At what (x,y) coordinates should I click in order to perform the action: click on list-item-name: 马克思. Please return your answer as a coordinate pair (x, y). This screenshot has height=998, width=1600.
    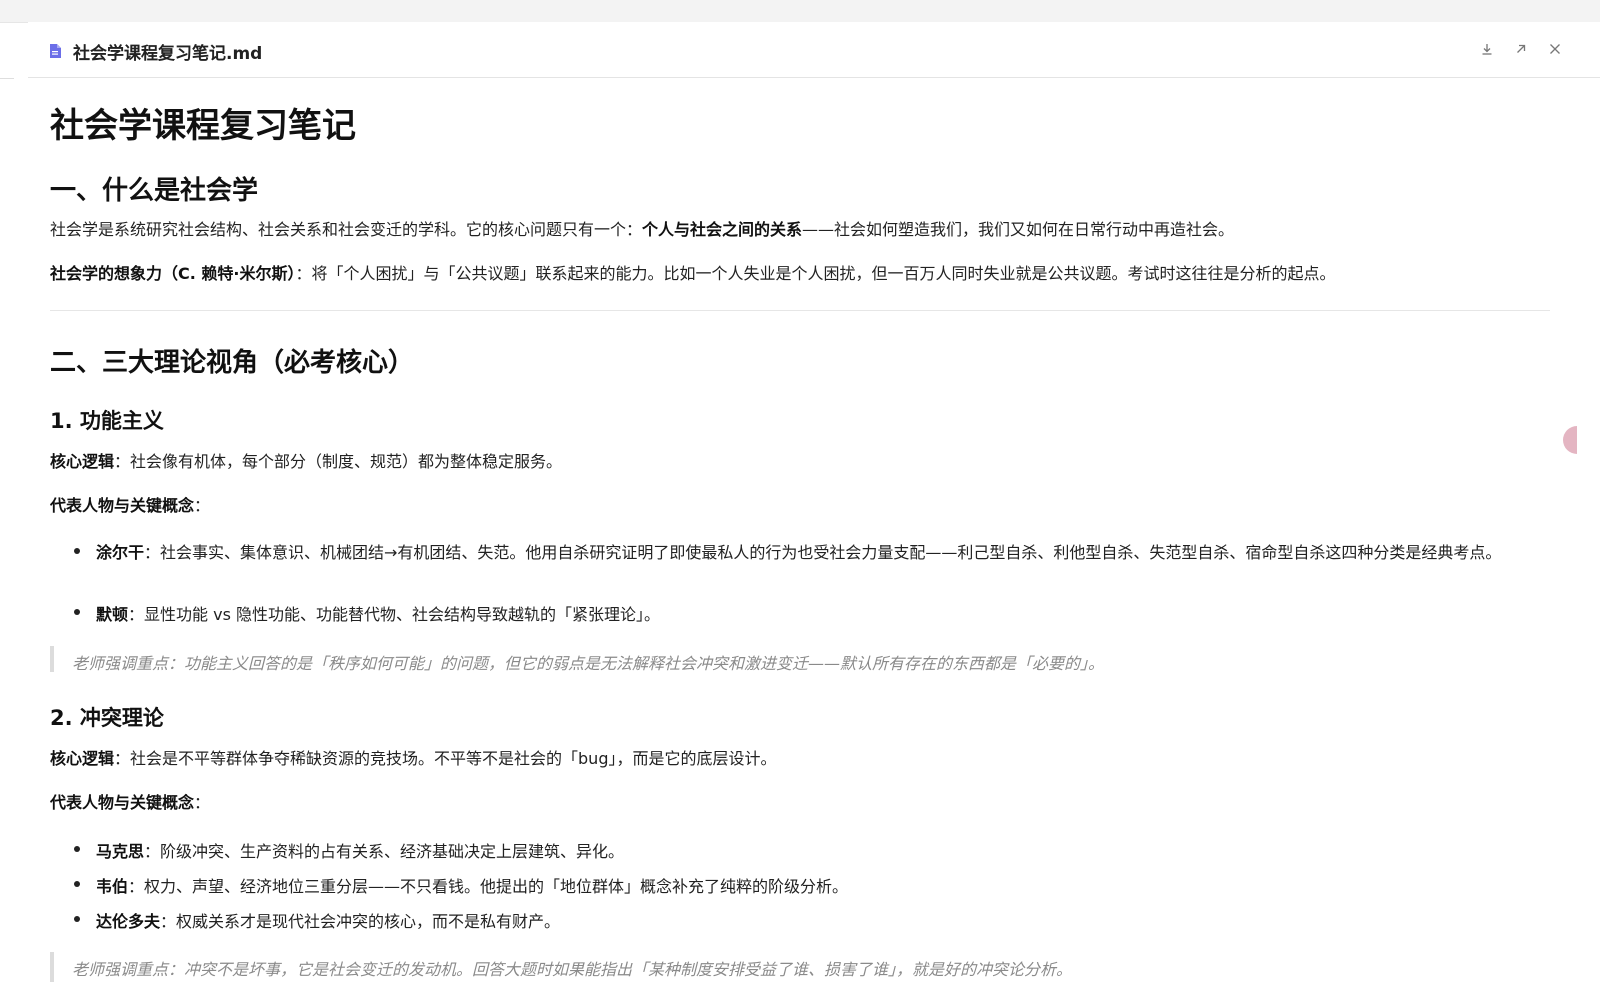
    Looking at the image, I should click on (120, 851).